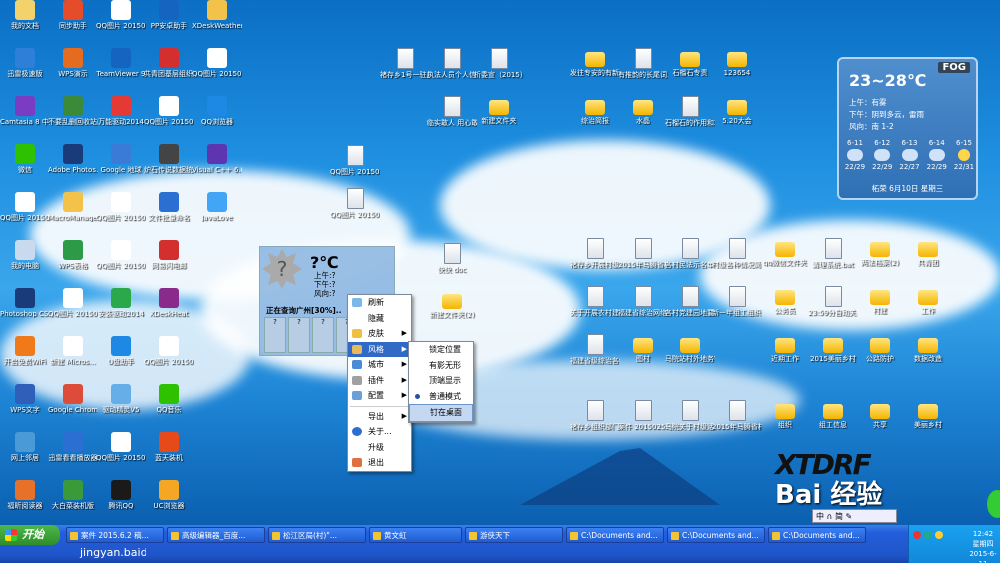 The height and width of the screenshot is (569, 1000). I want to click on taskbar-task: 游侠天下, so click(514, 535).